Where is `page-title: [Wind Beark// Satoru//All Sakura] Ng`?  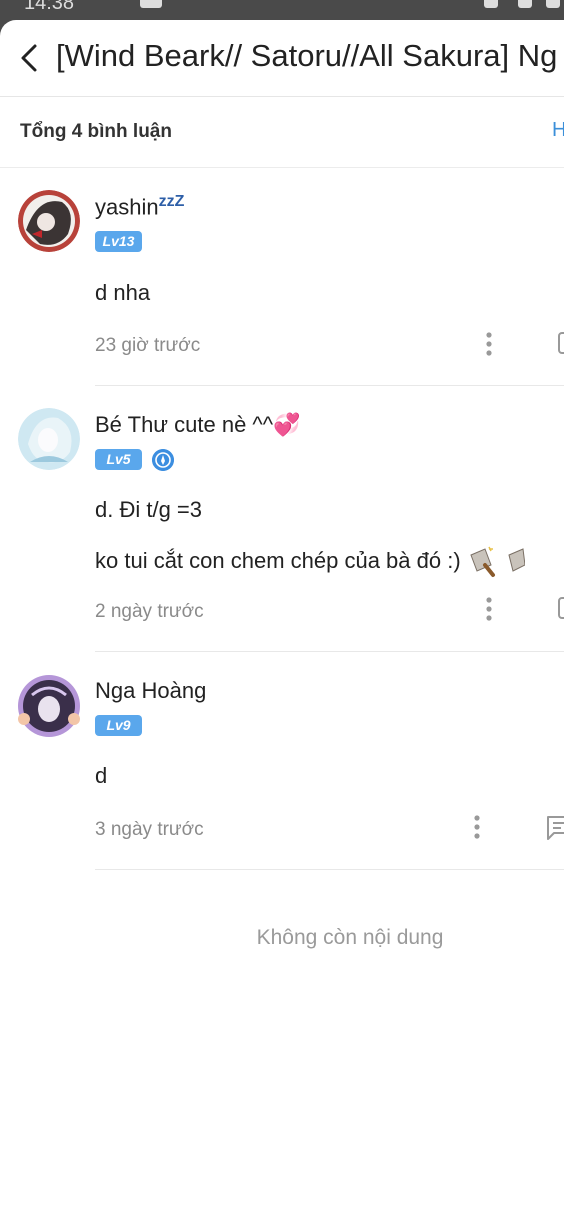 page-title: [Wind Beark// Satoru//All Sakura] Ng is located at coordinates (307, 55).